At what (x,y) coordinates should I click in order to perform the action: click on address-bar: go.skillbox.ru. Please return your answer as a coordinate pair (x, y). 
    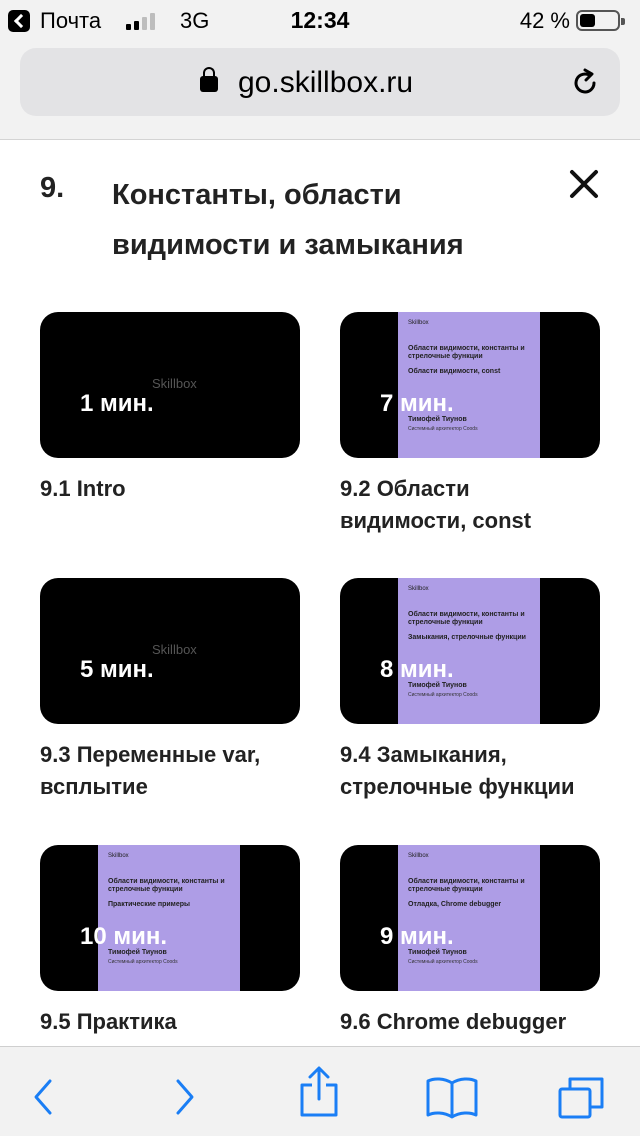
    Looking at the image, I should click on (320, 82).